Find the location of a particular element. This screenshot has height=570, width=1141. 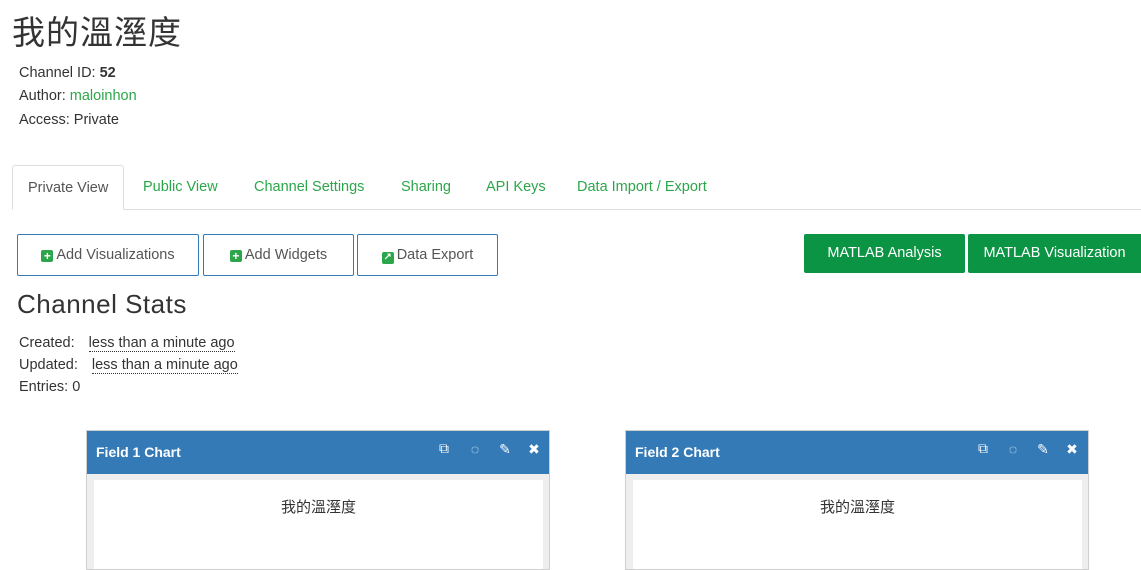

add-visualizations-label: Add Visualizations is located at coordinates (115, 255).